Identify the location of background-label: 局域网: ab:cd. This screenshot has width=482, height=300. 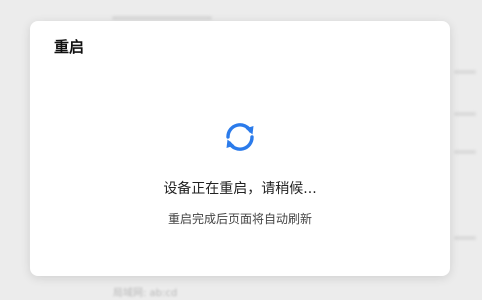
(145, 293).